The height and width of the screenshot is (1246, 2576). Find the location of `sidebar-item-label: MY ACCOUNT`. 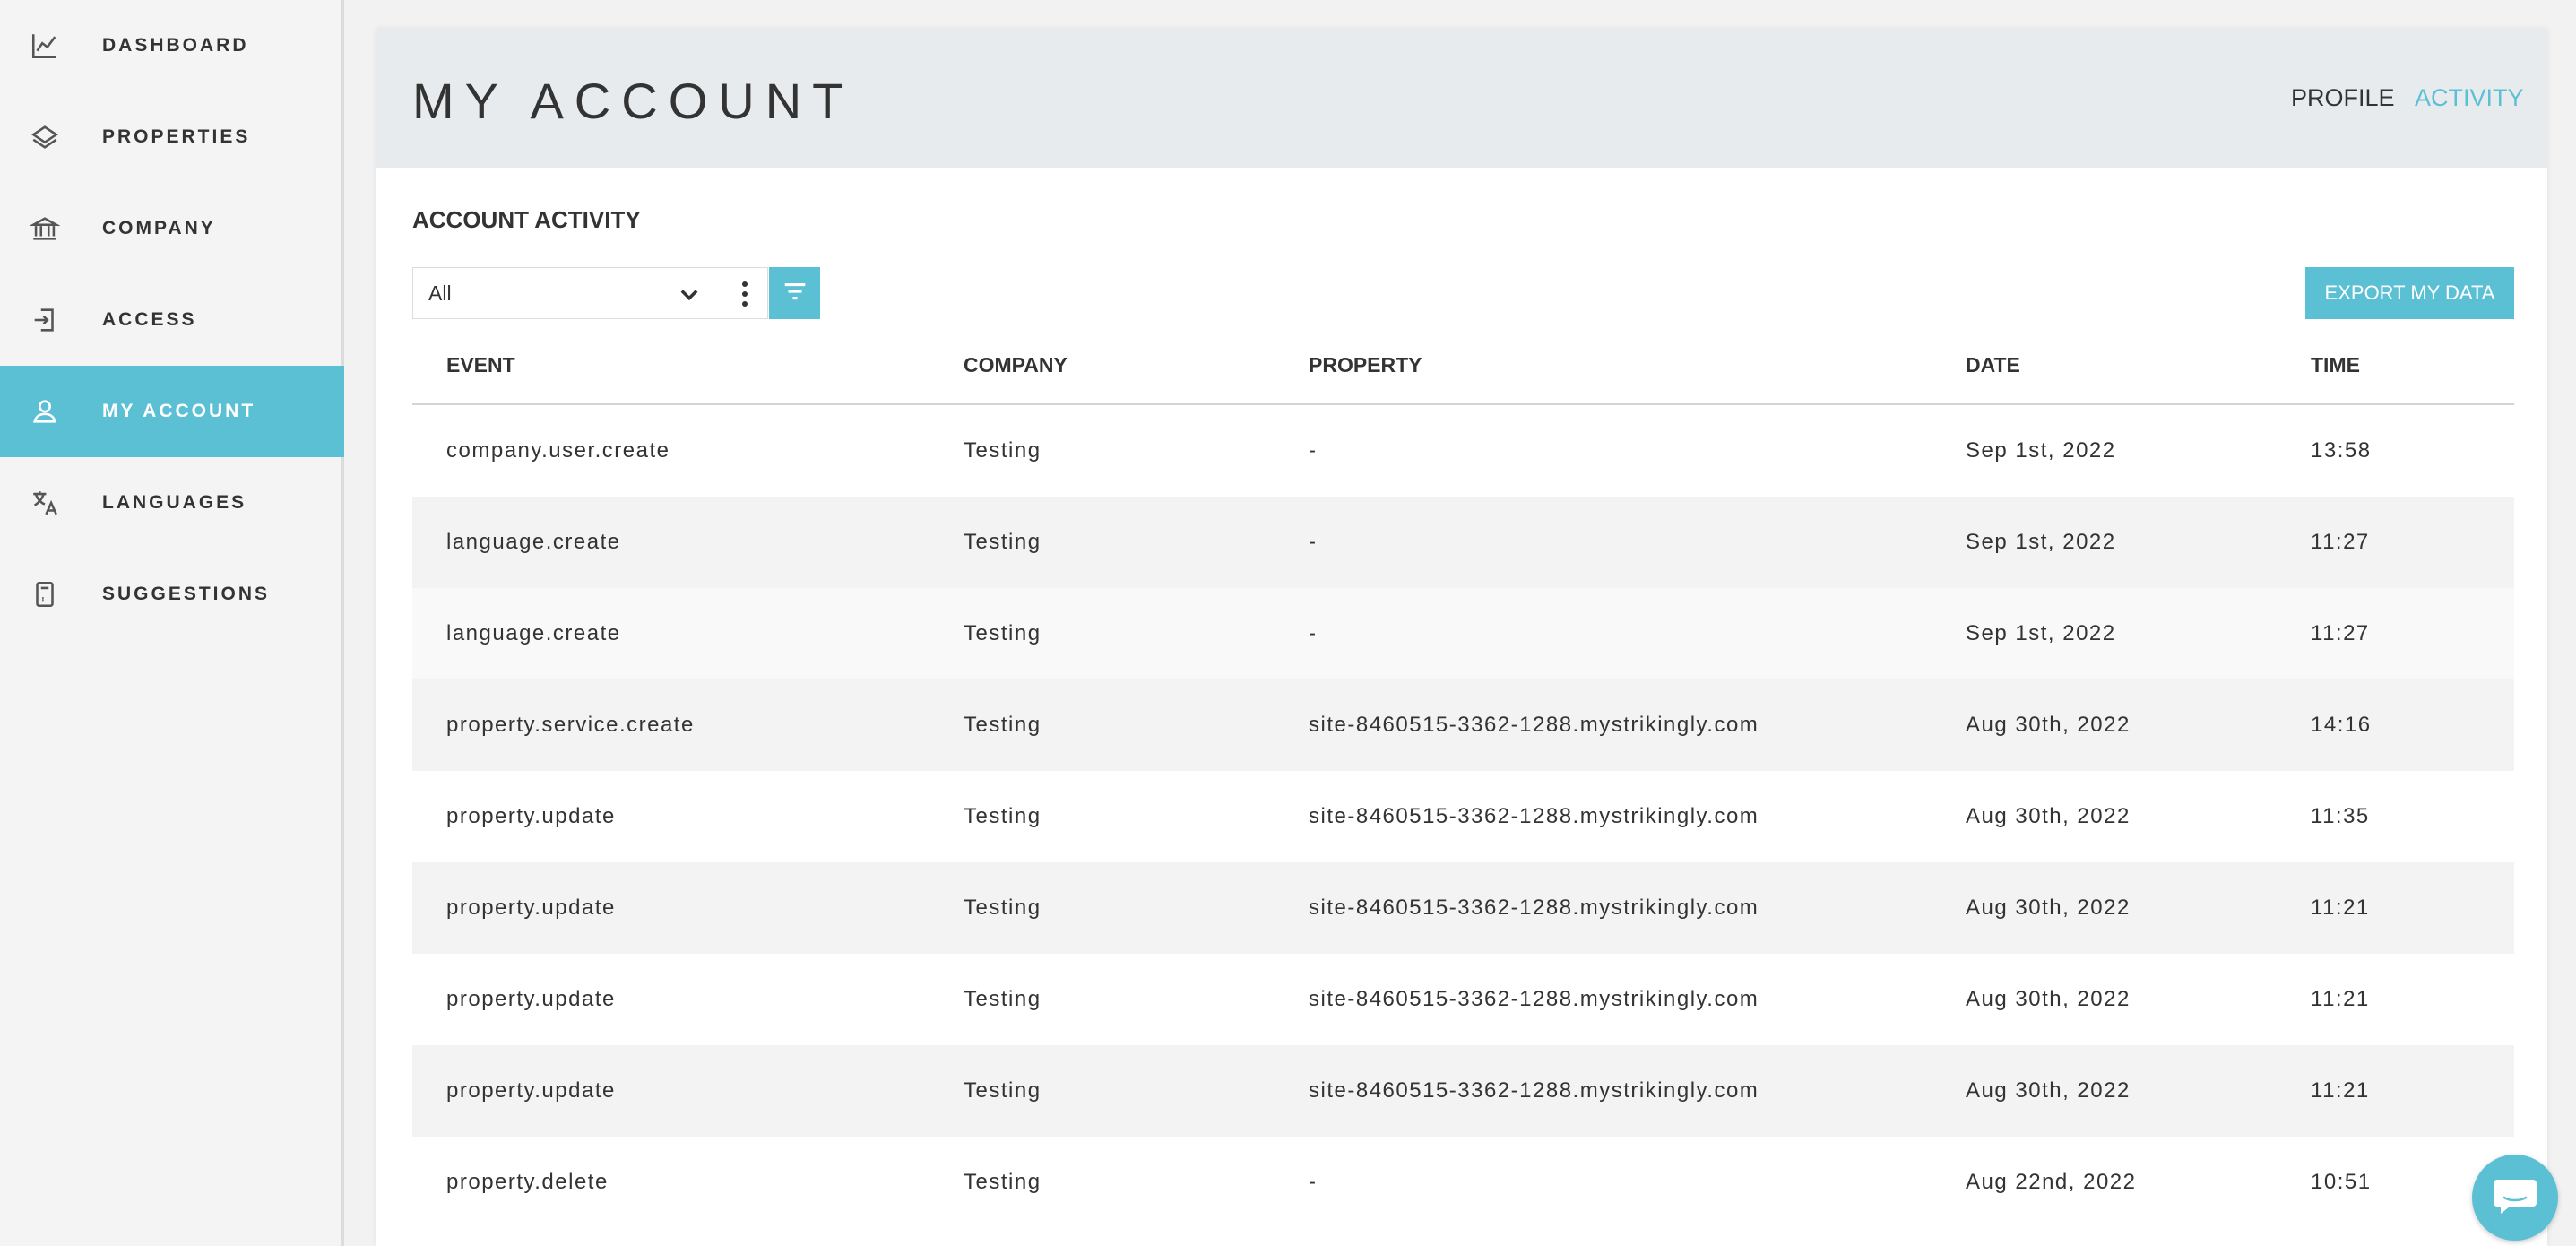

sidebar-item-label: MY ACCOUNT is located at coordinates (179, 411).